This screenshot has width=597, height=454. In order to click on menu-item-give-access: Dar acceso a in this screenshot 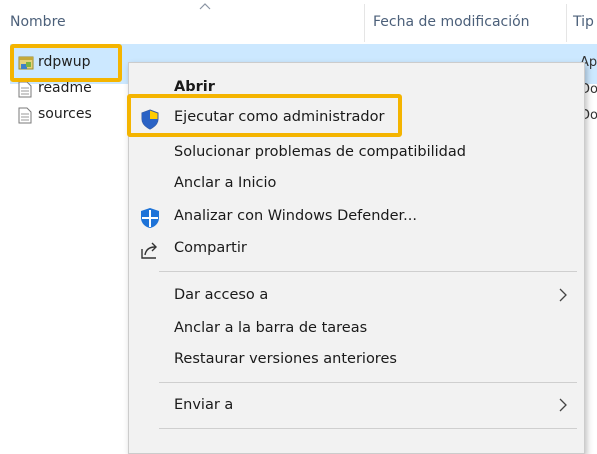, I will do `click(356, 296)`.